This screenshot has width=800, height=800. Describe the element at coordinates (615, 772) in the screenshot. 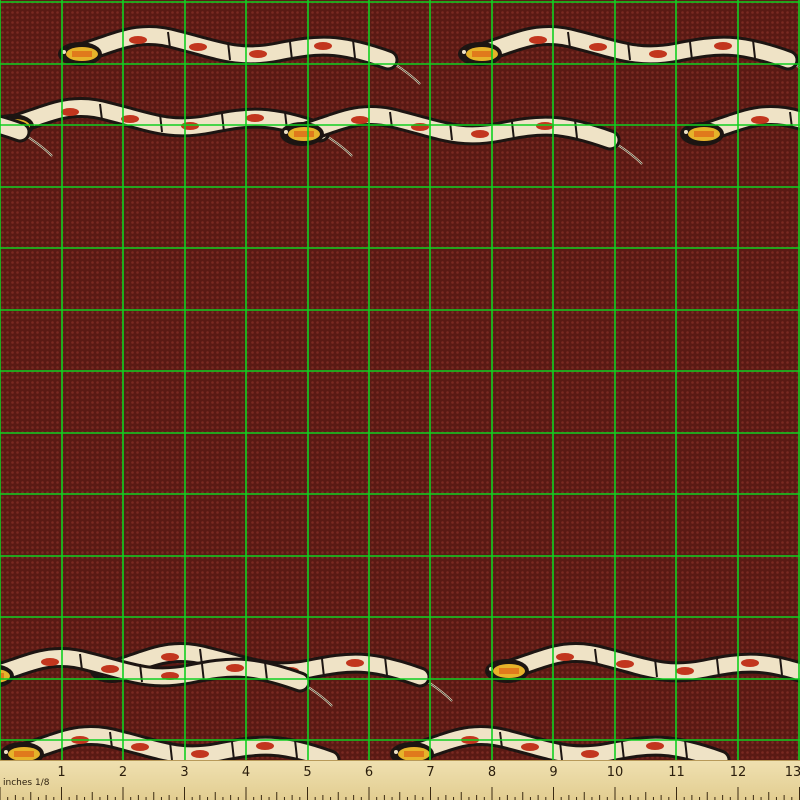

I see `ruler-number: 10` at that location.